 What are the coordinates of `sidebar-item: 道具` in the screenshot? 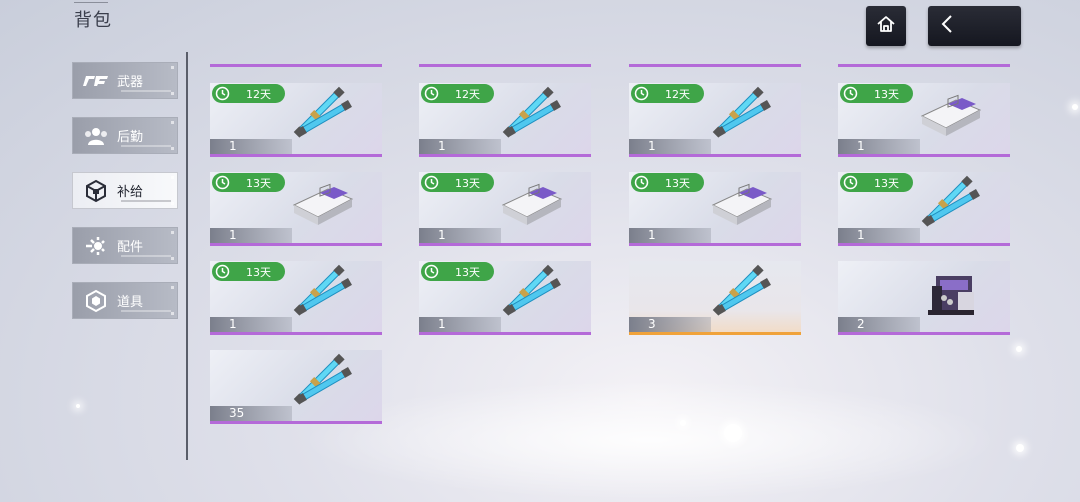 It's located at (125, 300).